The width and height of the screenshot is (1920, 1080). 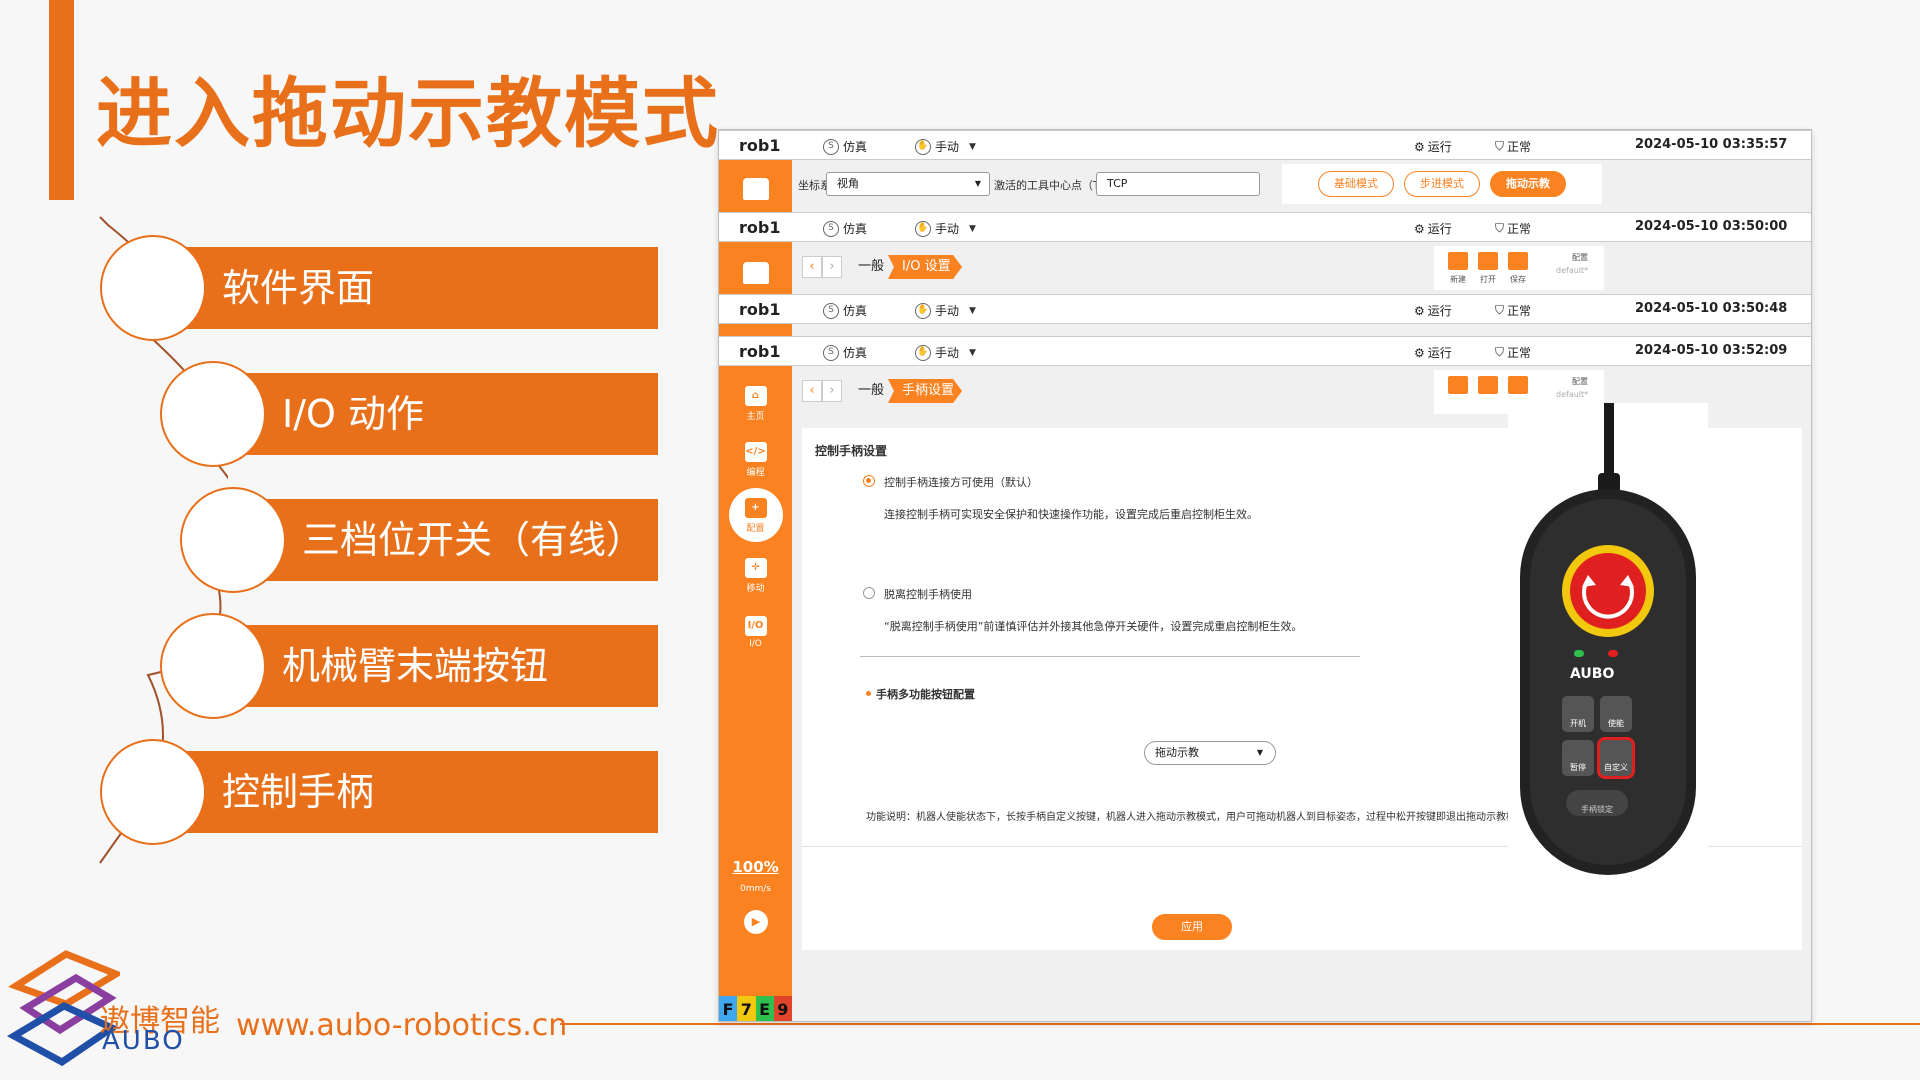 I want to click on config-icon: +, so click(x=755, y=508).